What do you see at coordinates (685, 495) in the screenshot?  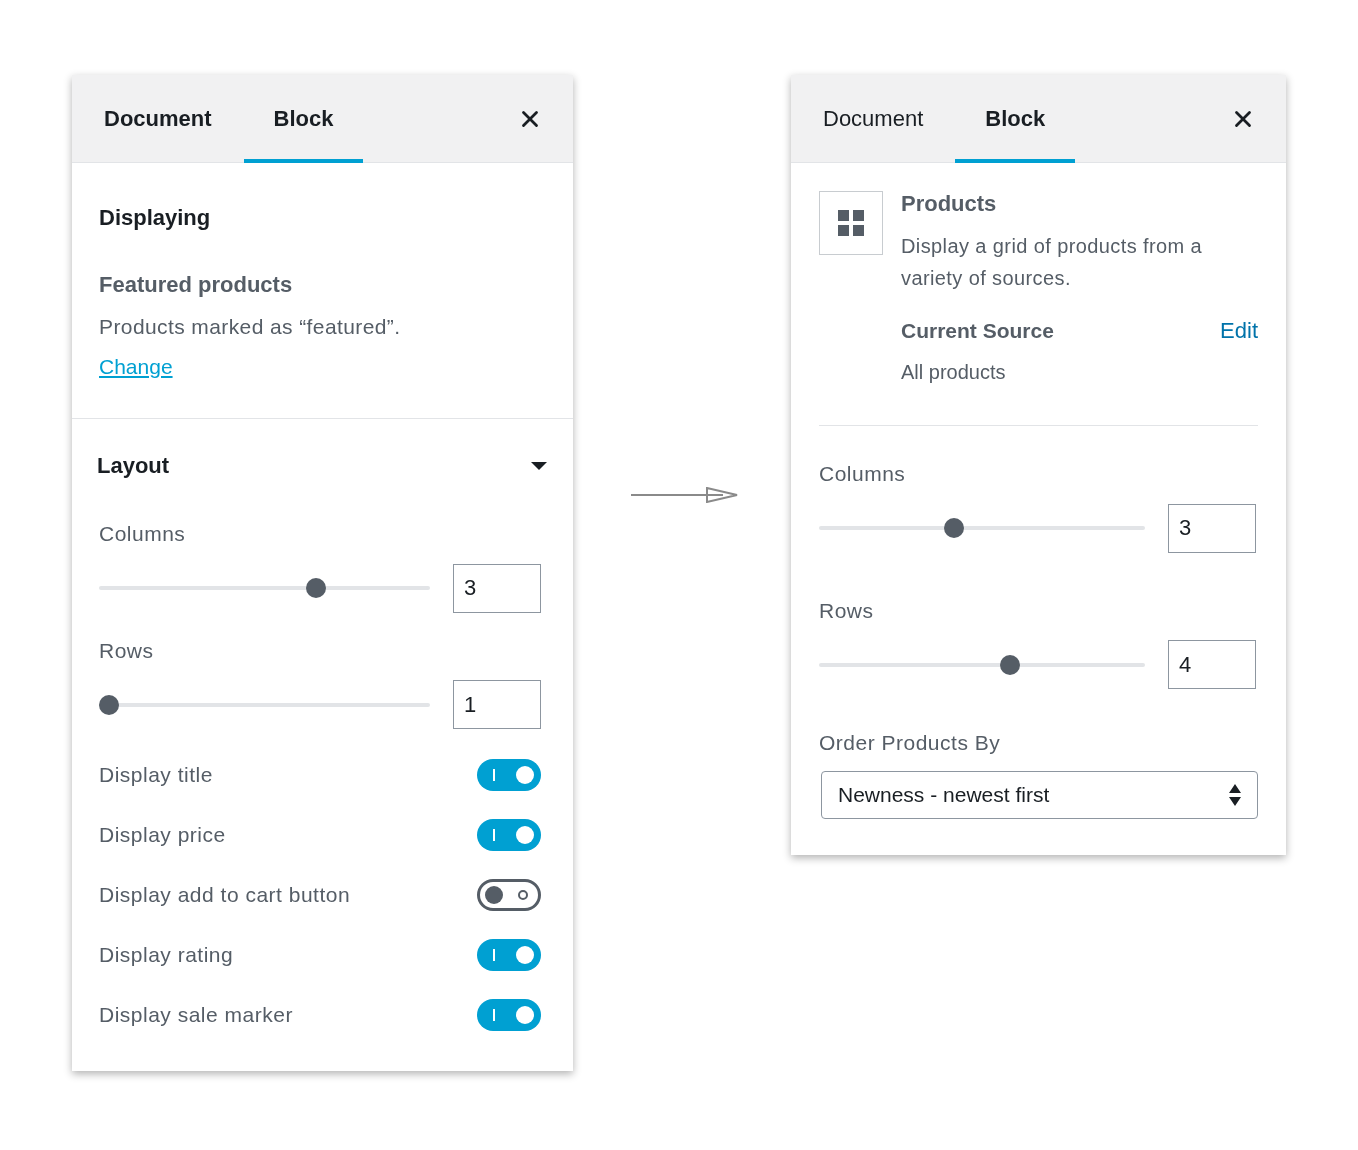 I see `arrow-icon` at bounding box center [685, 495].